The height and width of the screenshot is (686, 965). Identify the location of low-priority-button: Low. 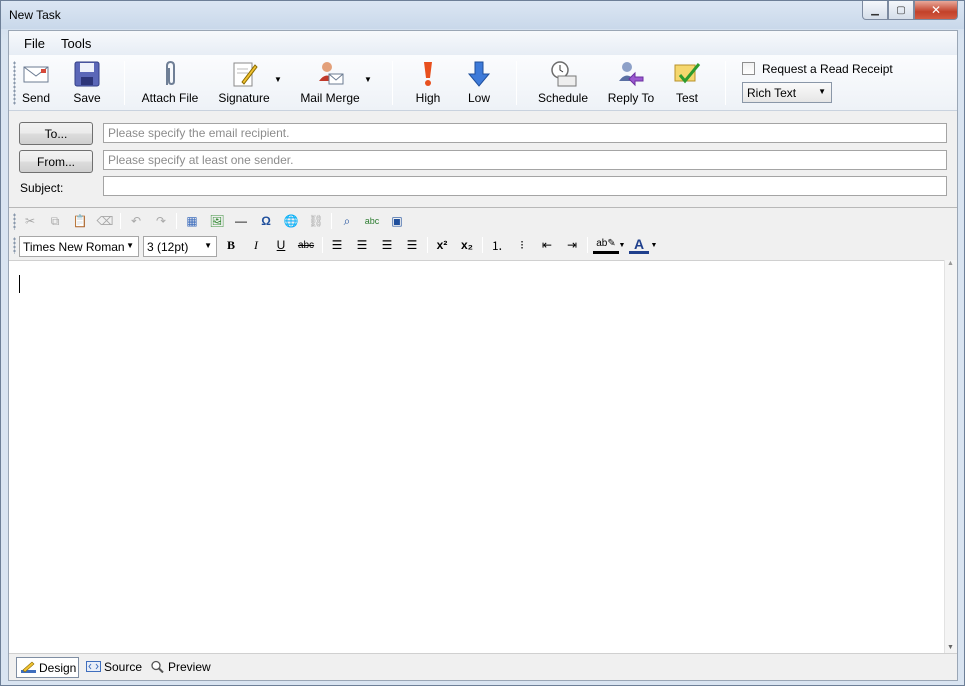
(479, 84).